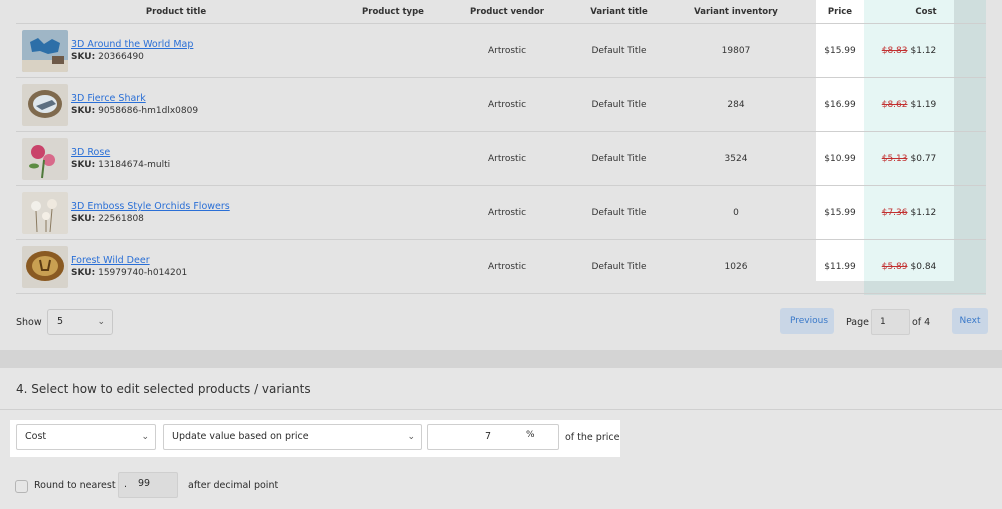 The image size is (1002, 509). Describe the element at coordinates (926, 12) in the screenshot. I see `header-cost: Cost` at that location.